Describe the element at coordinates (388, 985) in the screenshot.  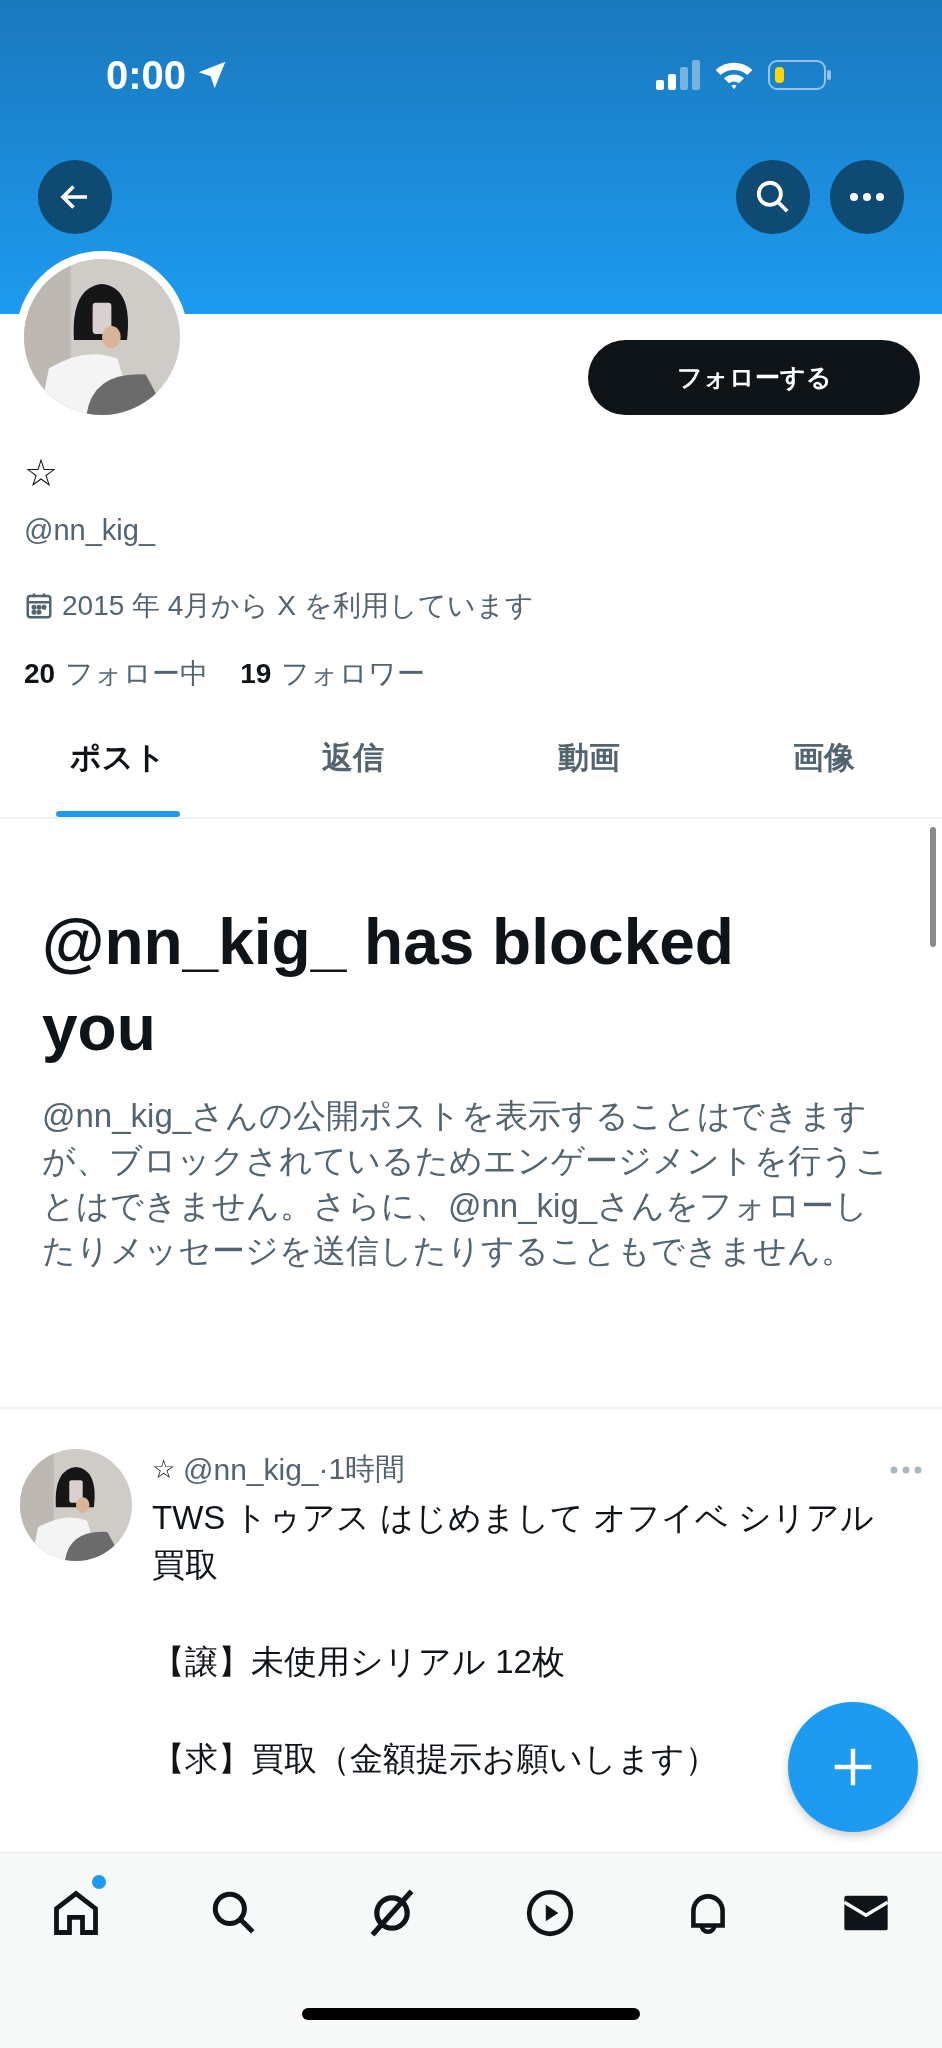
I see `blocked-title: @nn_kig_ has blocked you` at that location.